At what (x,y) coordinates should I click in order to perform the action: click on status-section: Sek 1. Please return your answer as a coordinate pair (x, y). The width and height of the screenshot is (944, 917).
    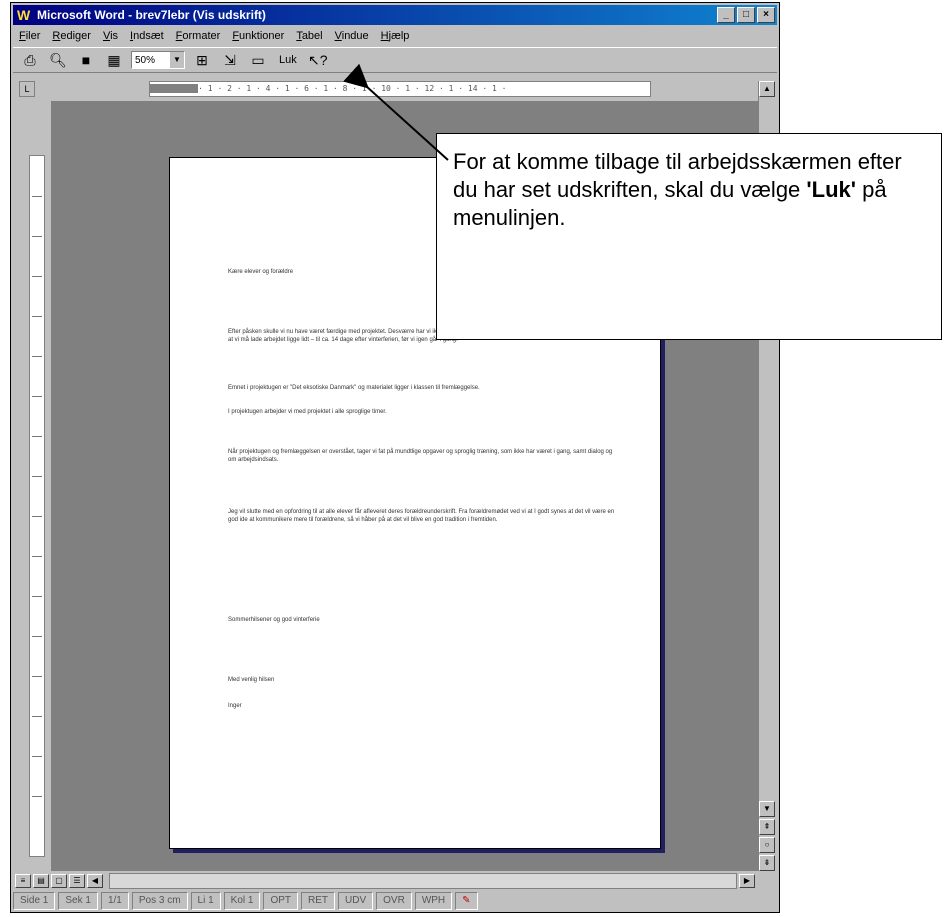
    Looking at the image, I should click on (78, 901).